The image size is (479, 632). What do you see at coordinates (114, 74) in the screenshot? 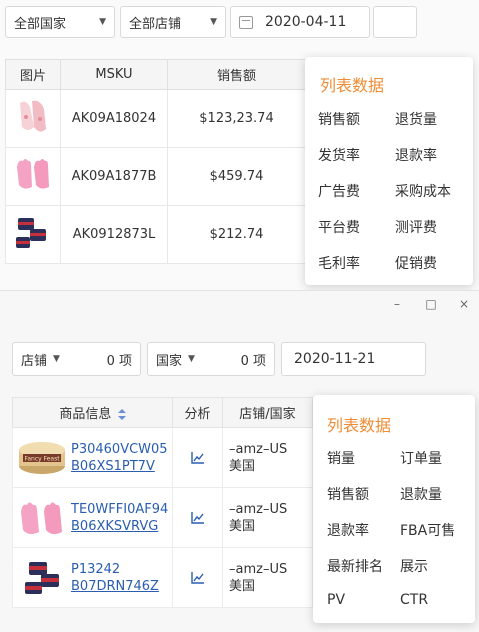
I see `col-header-msku: MSKU` at bounding box center [114, 74].